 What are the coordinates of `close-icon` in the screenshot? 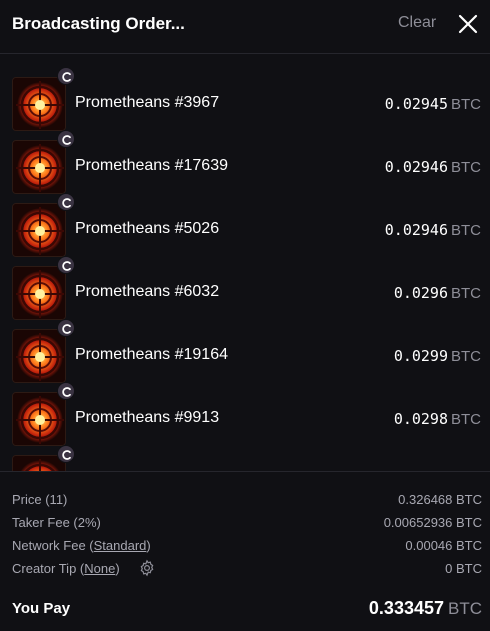 It's located at (468, 24).